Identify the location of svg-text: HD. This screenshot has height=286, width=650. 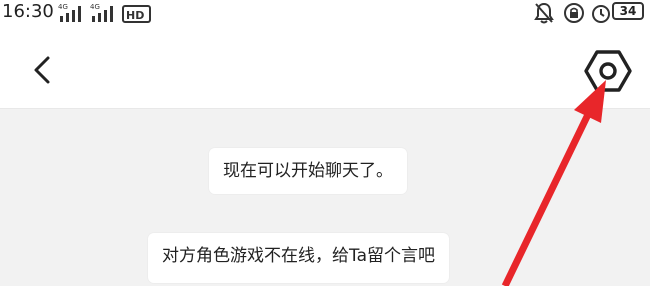
(135, 15).